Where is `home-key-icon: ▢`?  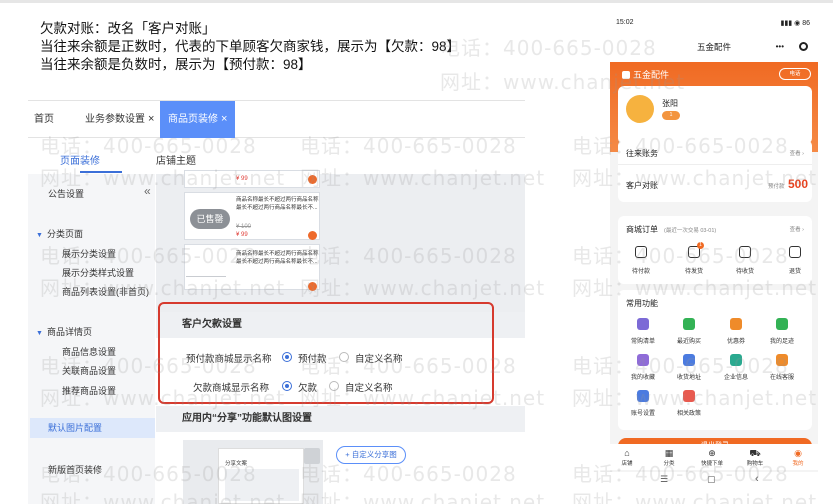 home-key-icon: ▢ is located at coordinates (711, 479).